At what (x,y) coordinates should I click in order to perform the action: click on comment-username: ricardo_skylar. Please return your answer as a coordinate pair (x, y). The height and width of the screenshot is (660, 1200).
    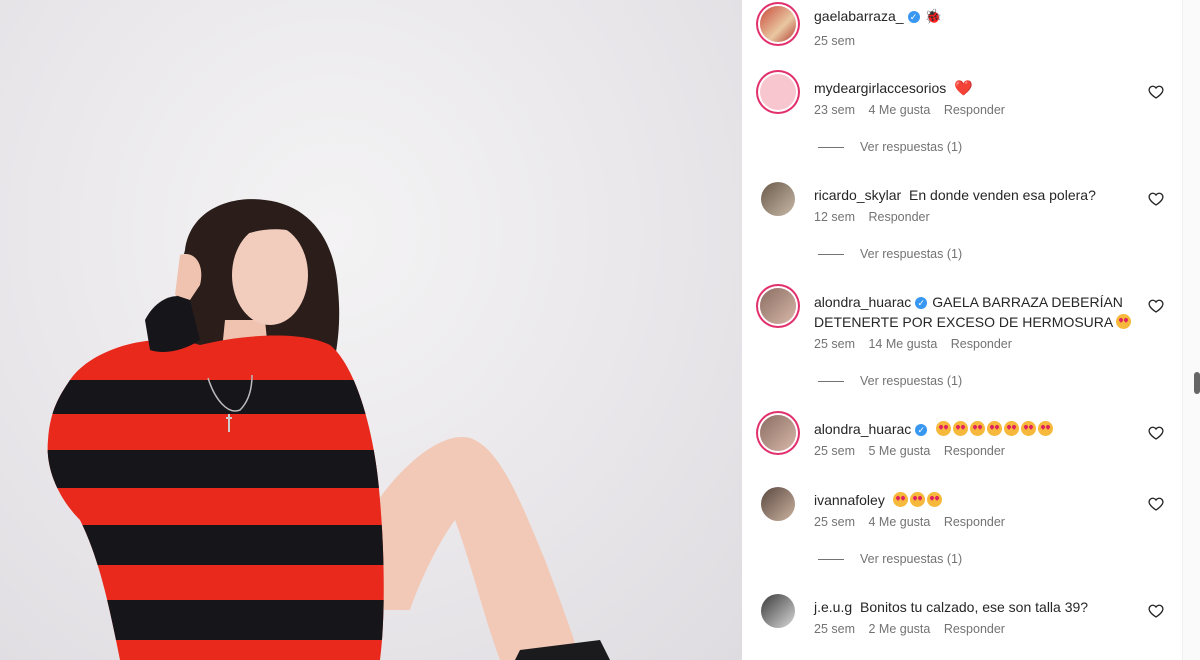
    Looking at the image, I should click on (857, 195).